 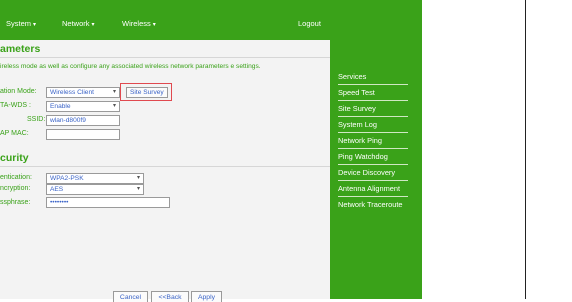 I want to click on cancel-button: Cancel, so click(x=130, y=296).